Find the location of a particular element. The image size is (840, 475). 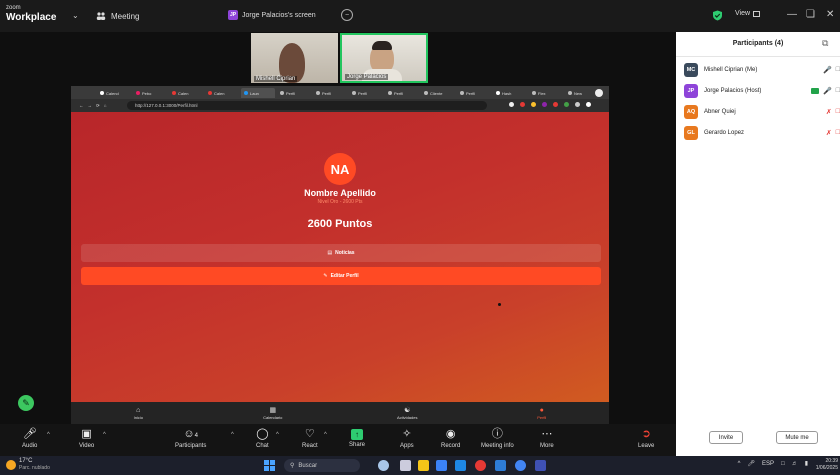

app-zoom-icon is located at coordinates (441, 465).